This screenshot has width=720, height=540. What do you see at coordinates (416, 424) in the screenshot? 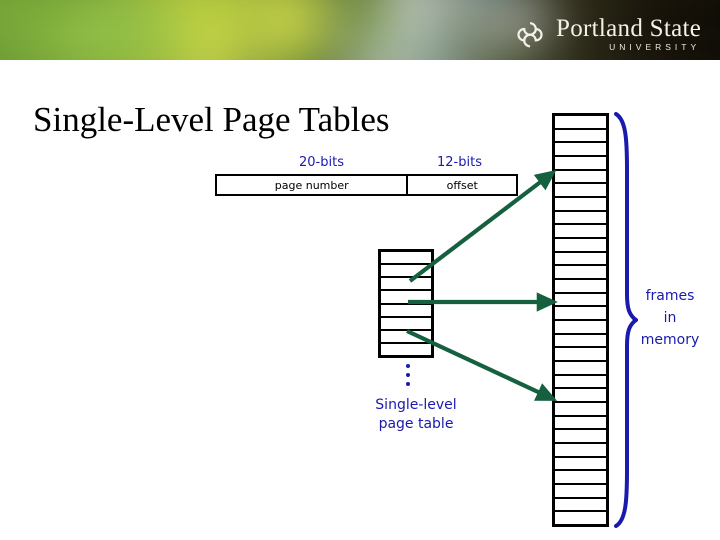
I see `page-table-caption-line-2: page table` at bounding box center [416, 424].